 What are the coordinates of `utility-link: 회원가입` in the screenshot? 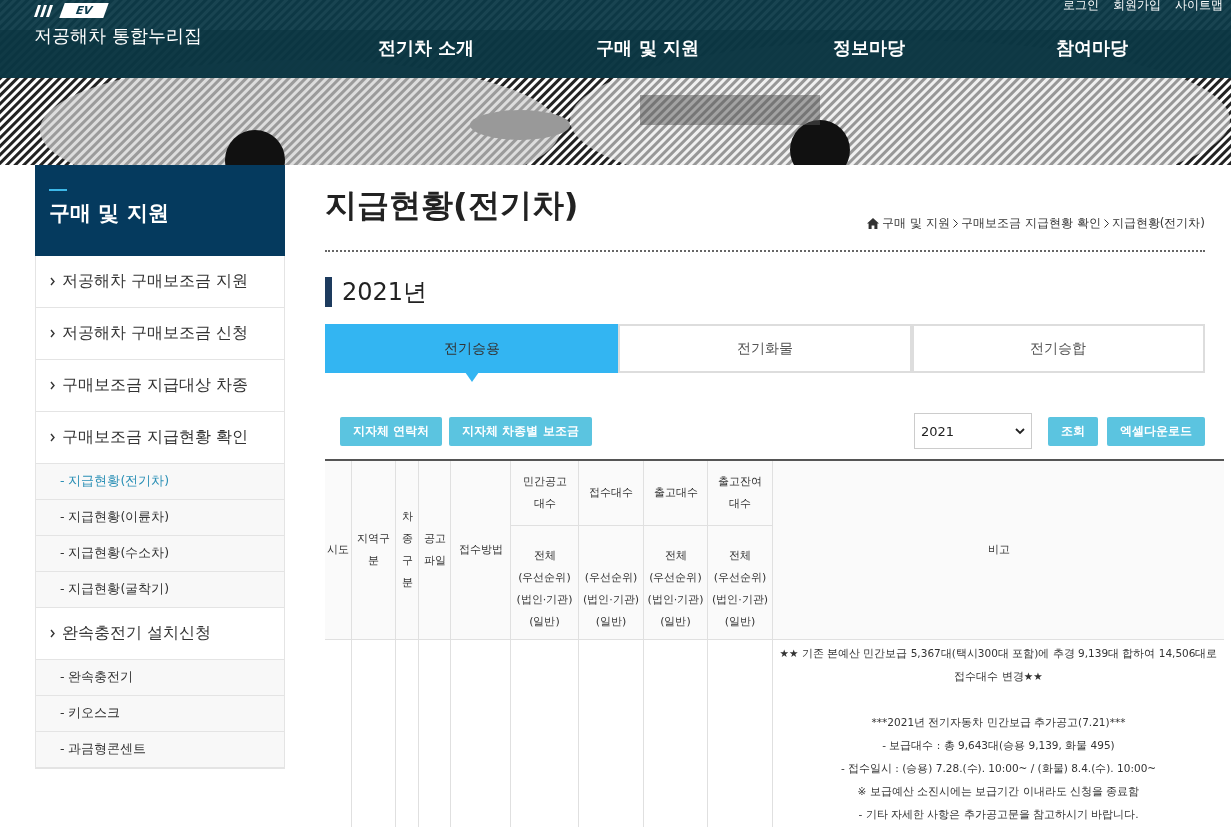 It's located at (1137, 7).